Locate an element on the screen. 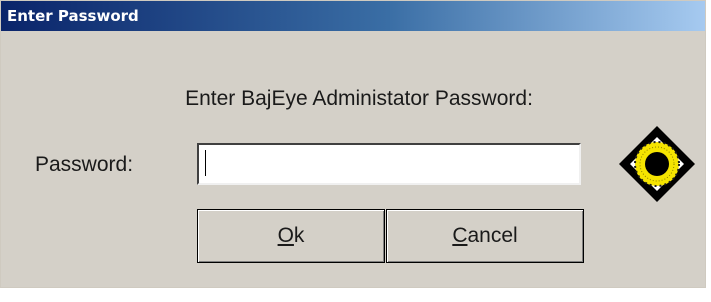  ok-button: Ok is located at coordinates (291, 236).